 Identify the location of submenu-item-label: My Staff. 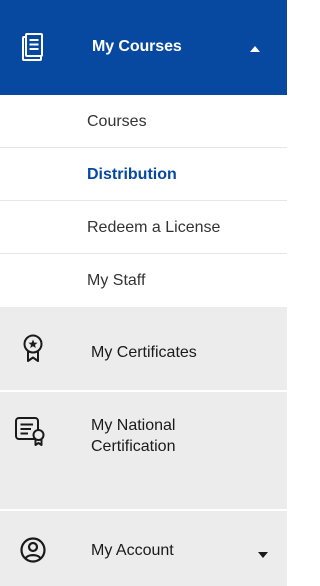
(116, 280).